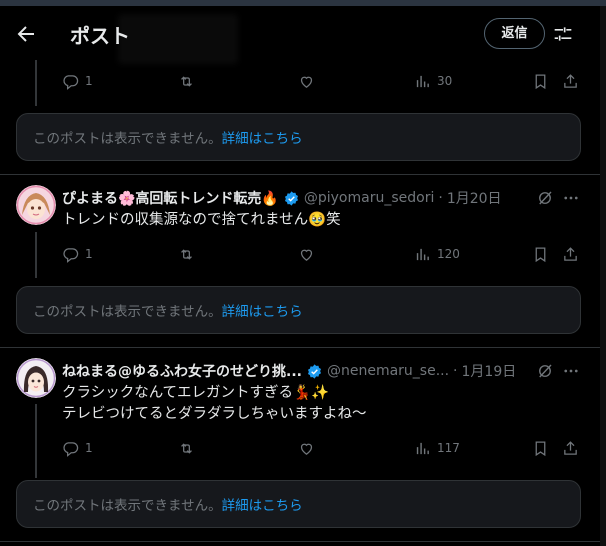  I want to click on page-title: ポスト, so click(100, 36).